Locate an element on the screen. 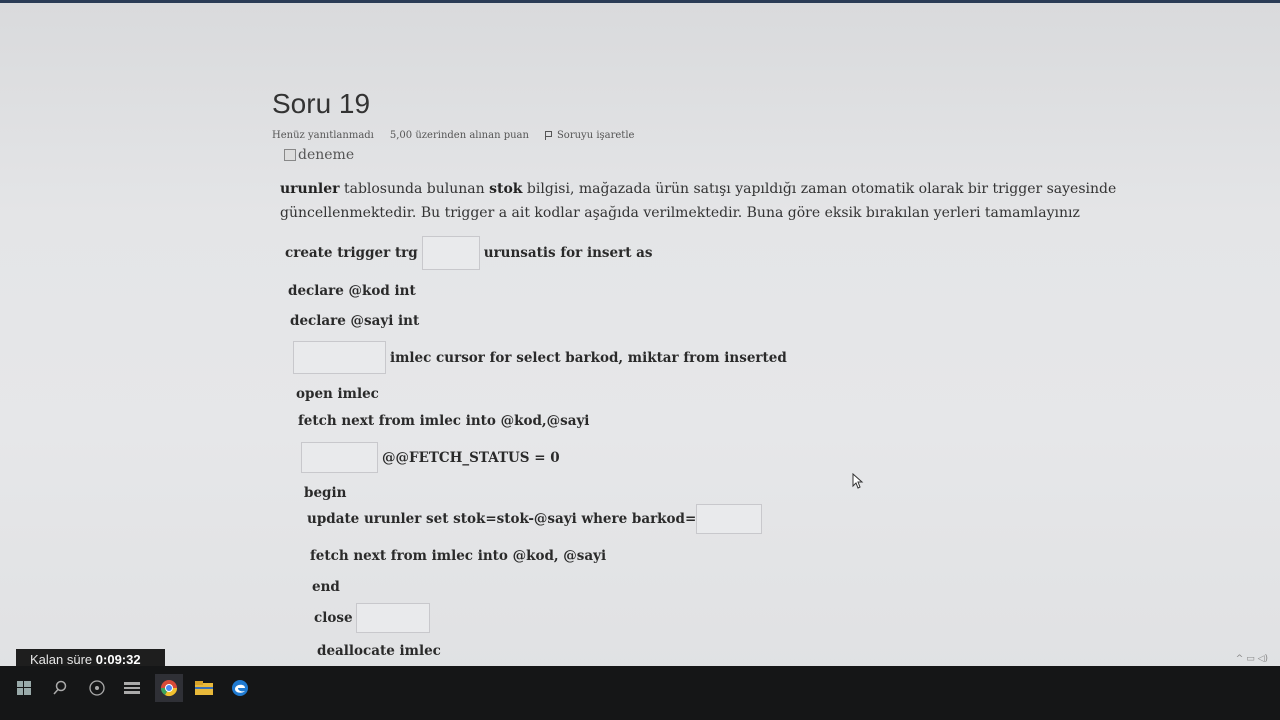  code-line-8: begin is located at coordinates (325, 493).